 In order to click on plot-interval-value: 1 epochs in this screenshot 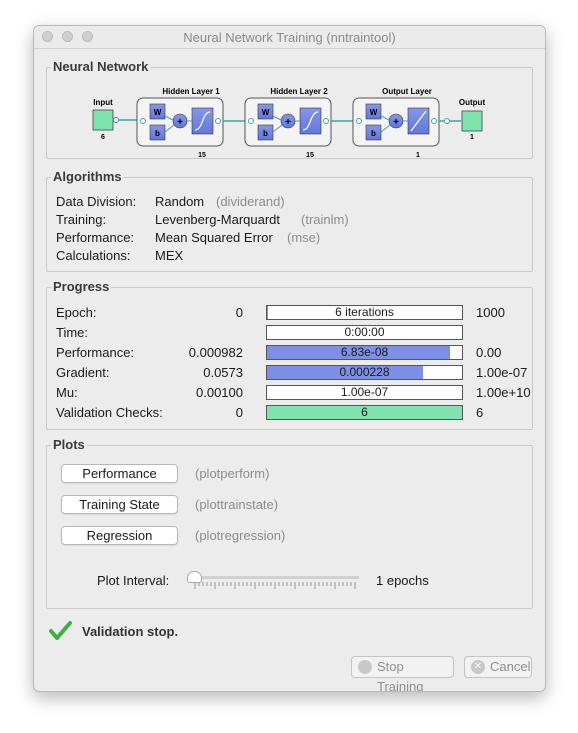, I will do `click(402, 580)`.